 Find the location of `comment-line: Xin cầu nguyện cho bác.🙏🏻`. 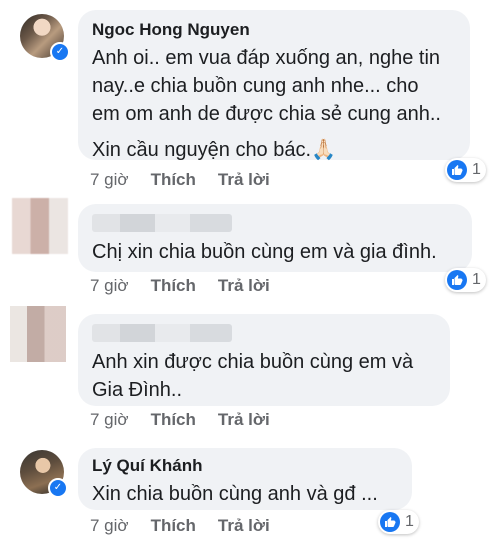

comment-line: Xin cầu nguyện cho bác.🙏🏻 is located at coordinates (214, 150).